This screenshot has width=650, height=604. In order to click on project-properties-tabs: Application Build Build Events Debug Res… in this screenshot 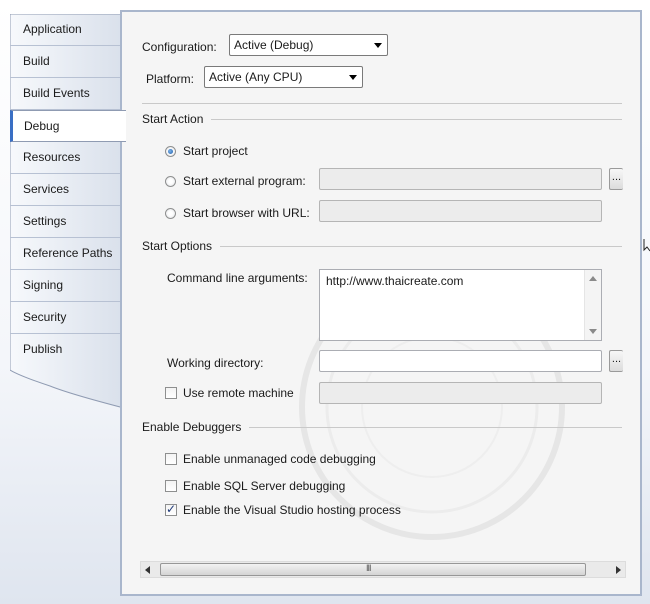, I will do `click(68, 214)`.